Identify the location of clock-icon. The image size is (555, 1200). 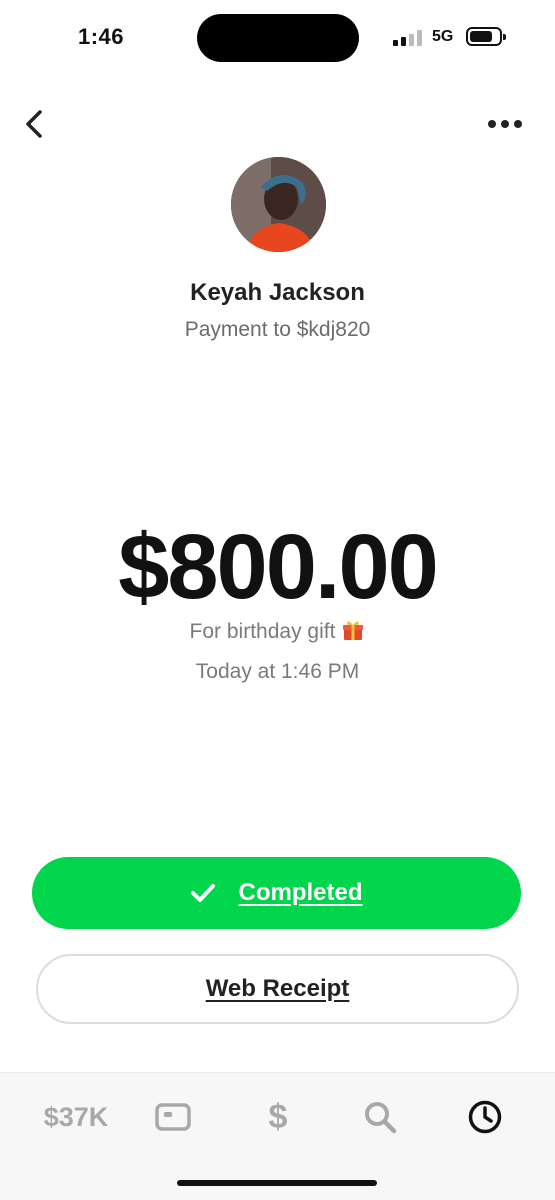
(485, 1117).